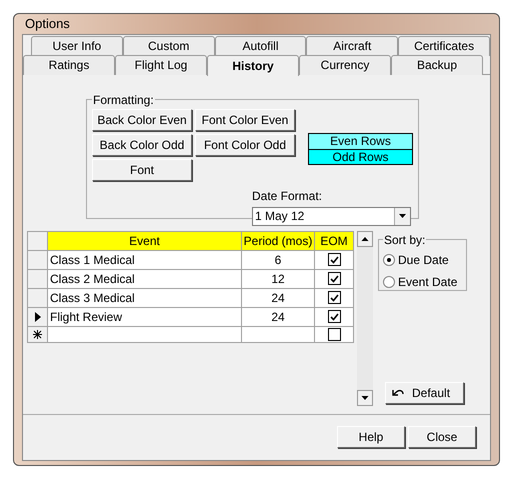  What do you see at coordinates (360, 141) in the screenshot?
I see `color-swatch: Even Rows` at bounding box center [360, 141].